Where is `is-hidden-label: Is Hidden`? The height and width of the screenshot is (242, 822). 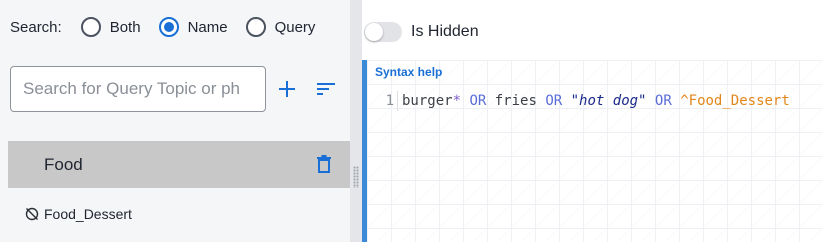 is-hidden-label: Is Hidden is located at coordinates (445, 31).